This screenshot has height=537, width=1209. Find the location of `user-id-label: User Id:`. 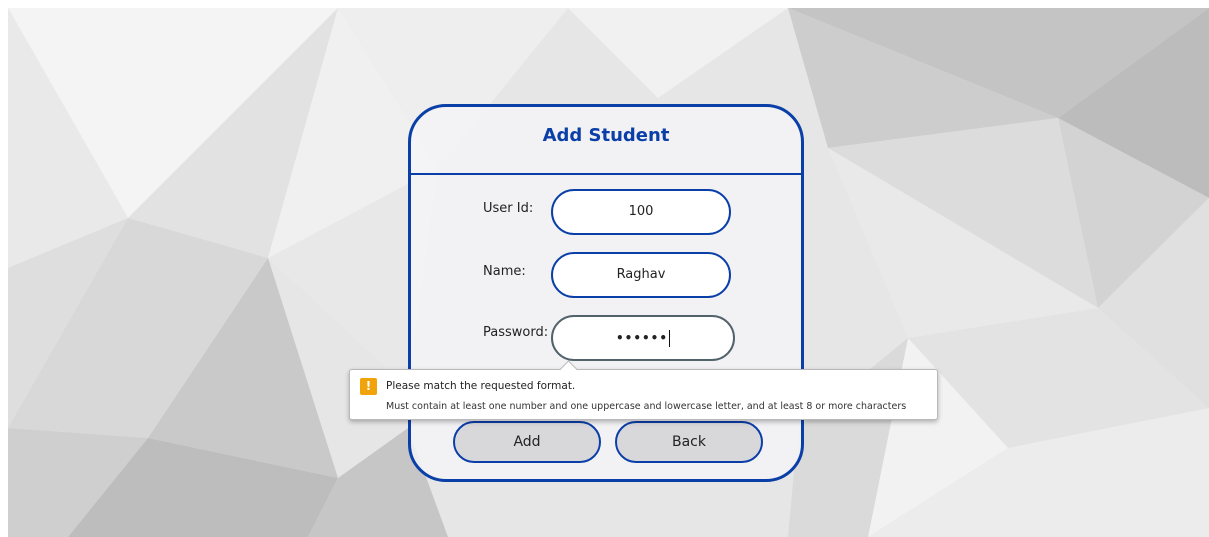

user-id-label: User Id: is located at coordinates (508, 208).